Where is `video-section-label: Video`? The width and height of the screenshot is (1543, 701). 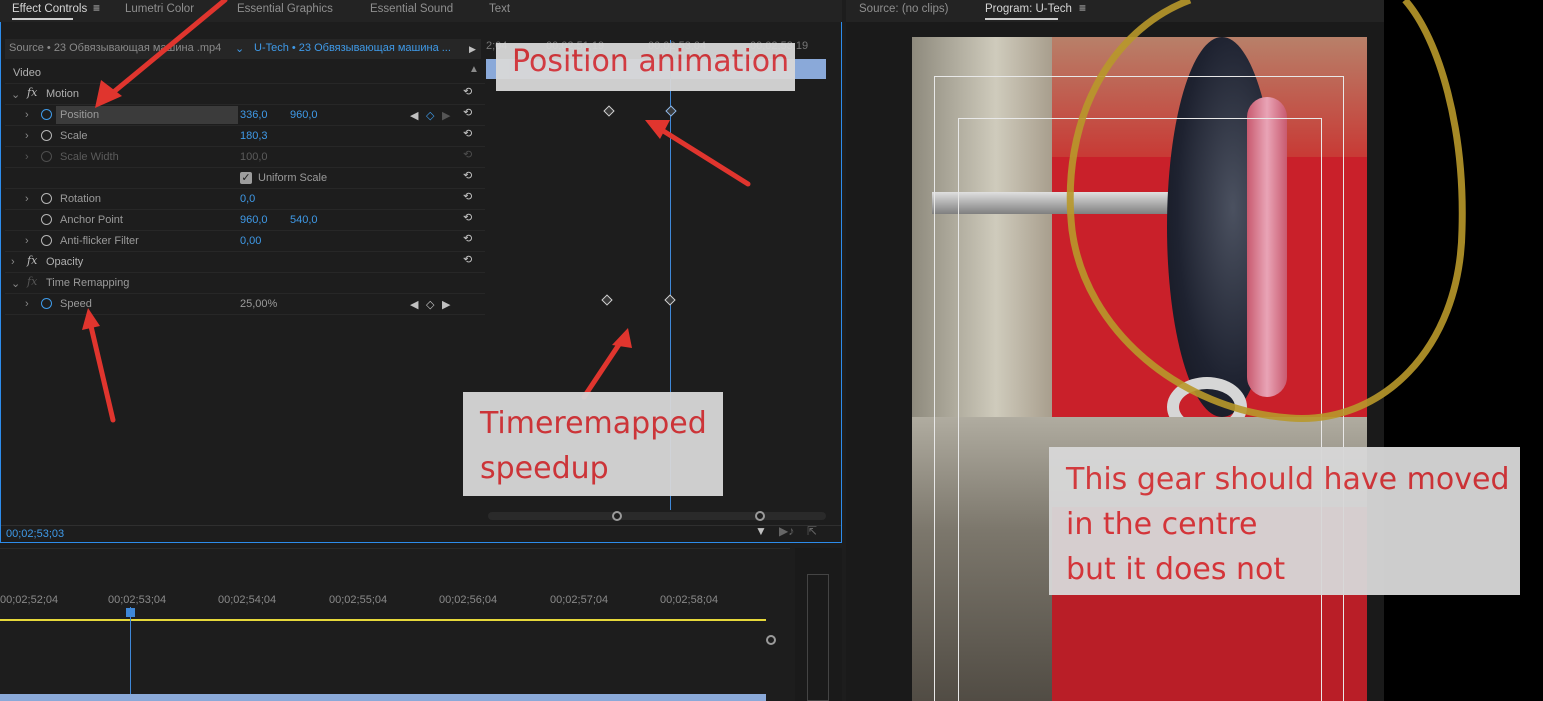
video-section-label: Video is located at coordinates (27, 73).